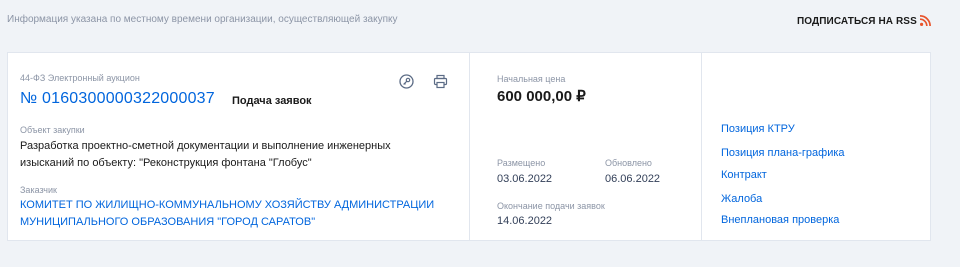 This screenshot has width=960, height=267. What do you see at coordinates (440, 81) in the screenshot?
I see `print-icon` at bounding box center [440, 81].